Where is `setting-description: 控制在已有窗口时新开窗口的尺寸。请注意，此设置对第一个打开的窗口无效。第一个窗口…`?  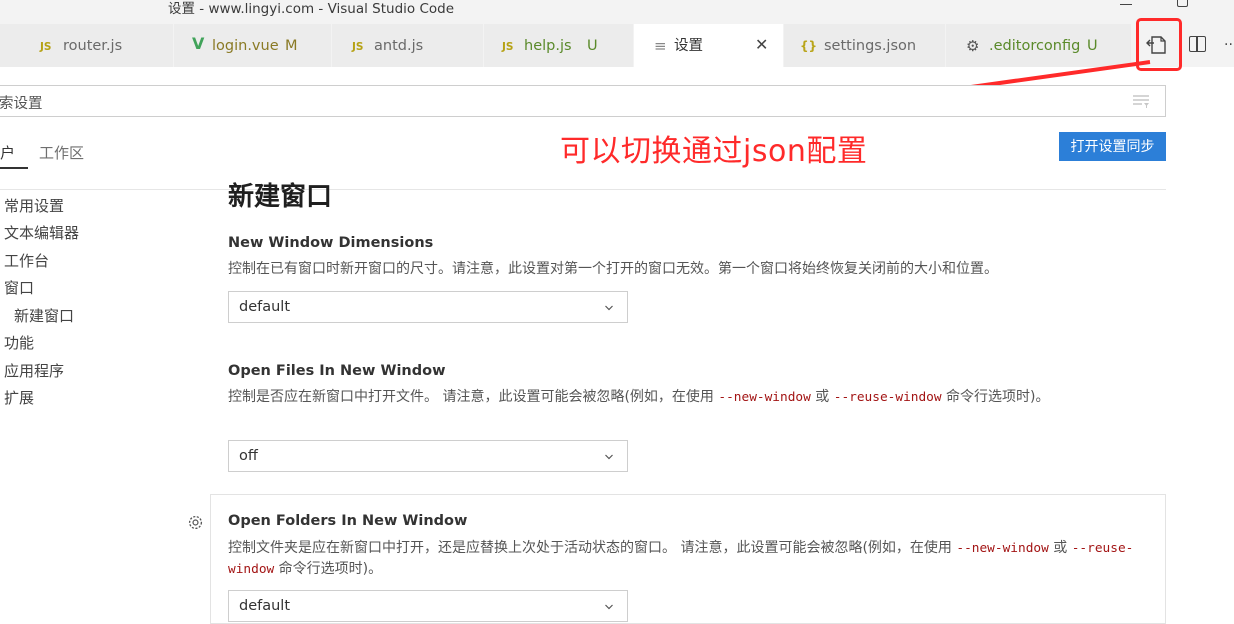 setting-description: 控制在已有窗口时新开窗口的尺寸。请注意，此设置对第一个打开的窗口无效。第一个窗口… is located at coordinates (613, 269).